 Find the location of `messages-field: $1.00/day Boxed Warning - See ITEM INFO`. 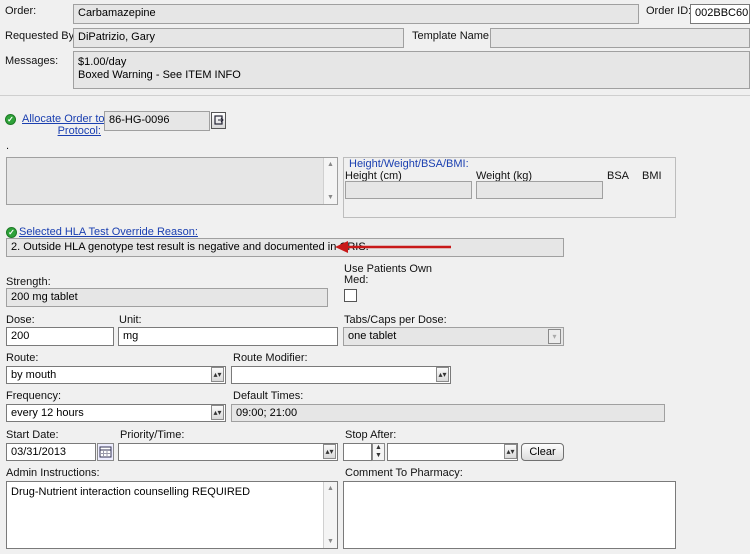

messages-field: $1.00/day Boxed Warning - See ITEM INFO is located at coordinates (411, 70).